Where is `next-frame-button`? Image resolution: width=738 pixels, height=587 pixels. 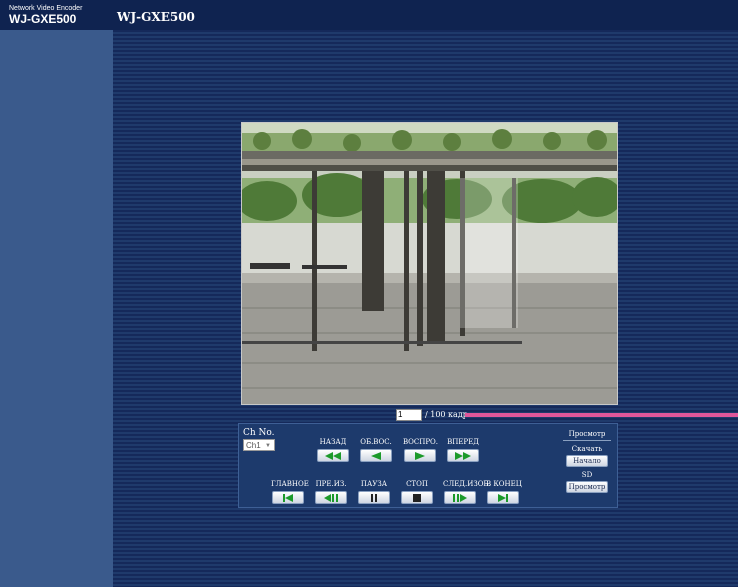 next-frame-button is located at coordinates (460, 497).